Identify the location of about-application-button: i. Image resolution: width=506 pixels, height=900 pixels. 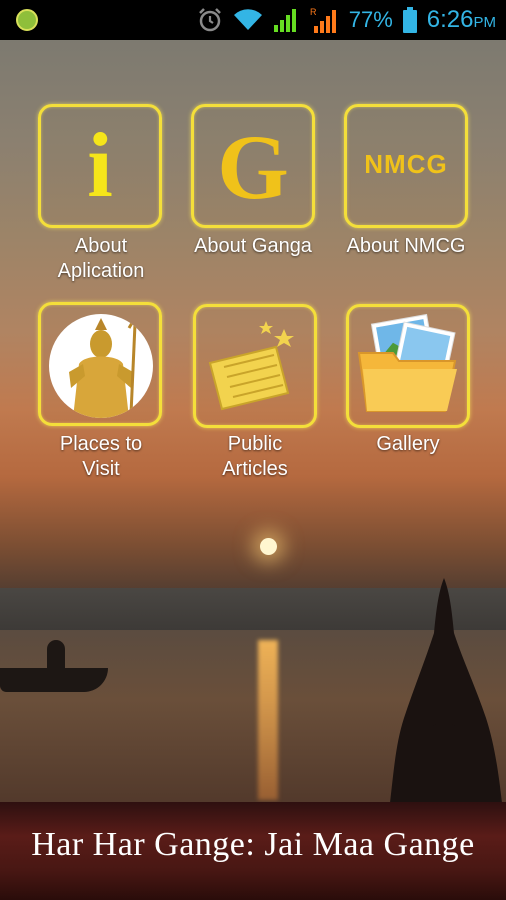
(100, 166).